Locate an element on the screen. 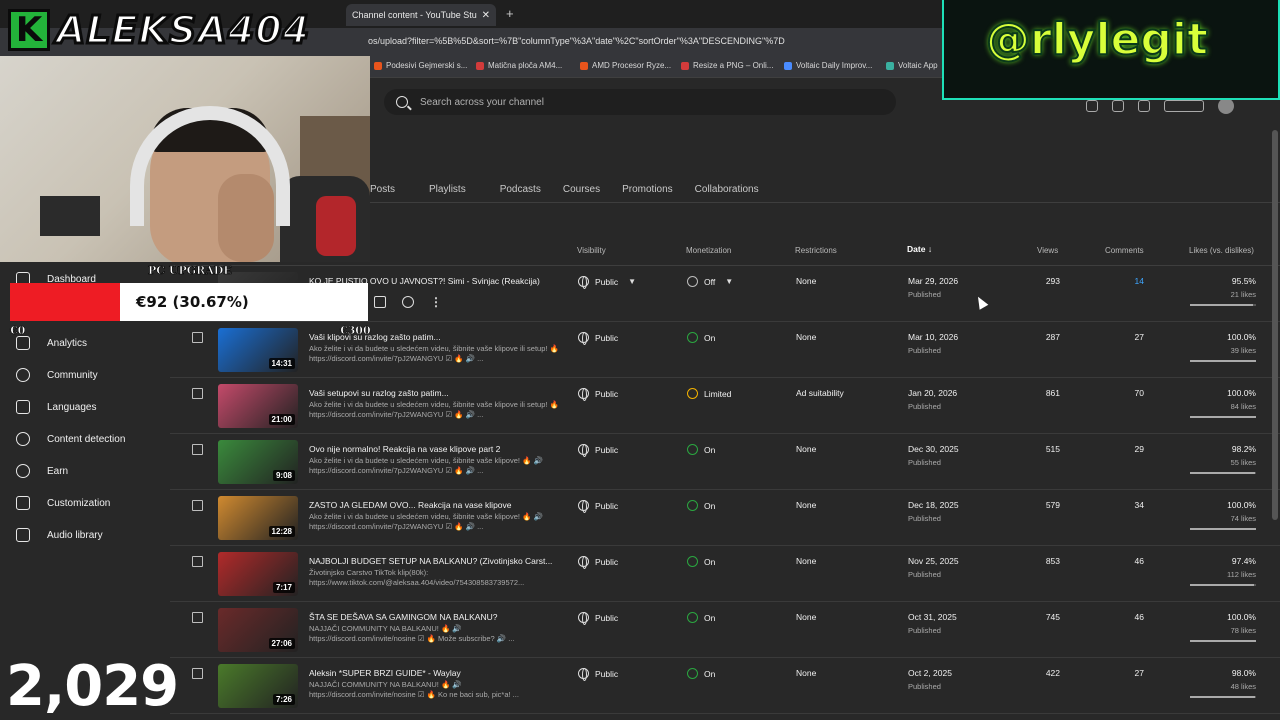 Image resolution: width=1280 pixels, height=720 pixels. info-icon is located at coordinates (1118, 106).